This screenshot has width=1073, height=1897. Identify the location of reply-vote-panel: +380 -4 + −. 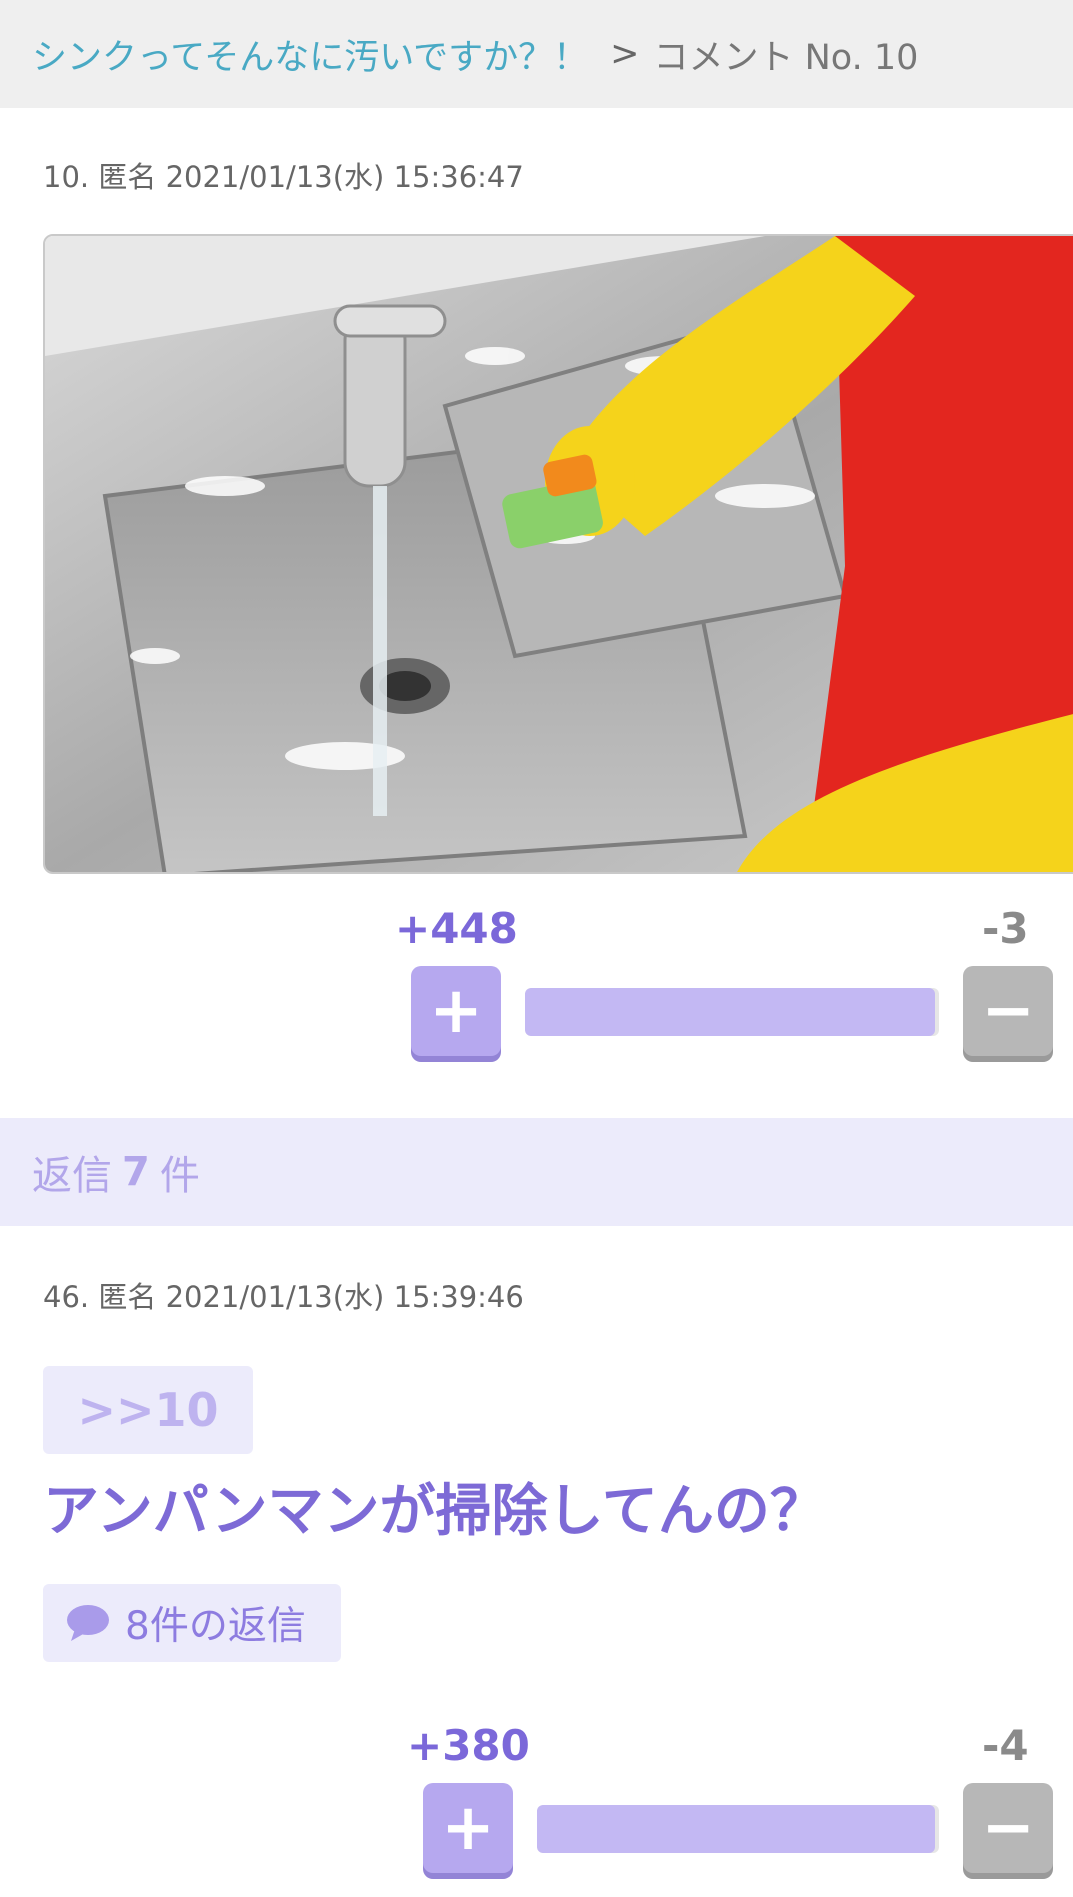
(536, 1801).